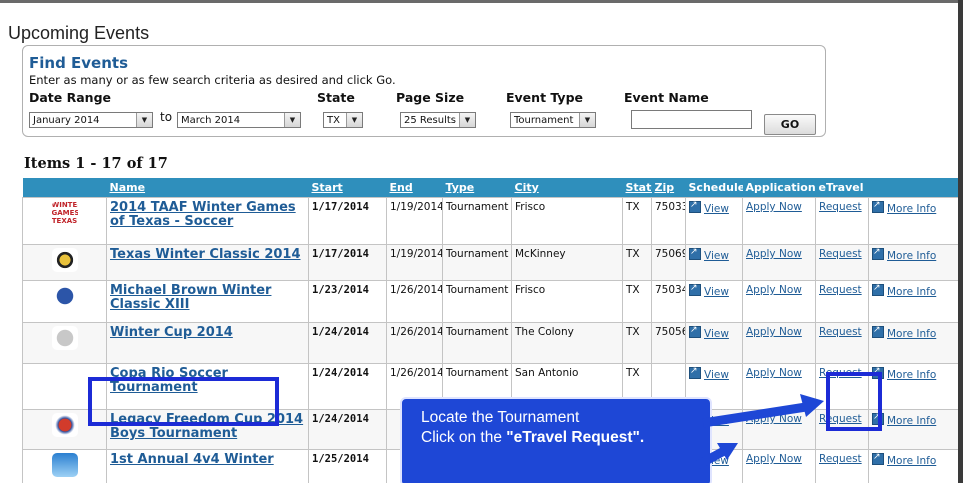 The height and width of the screenshot is (483, 963). Describe the element at coordinates (211, 120) in the screenshot. I see `date-to-value: March 2014` at that location.